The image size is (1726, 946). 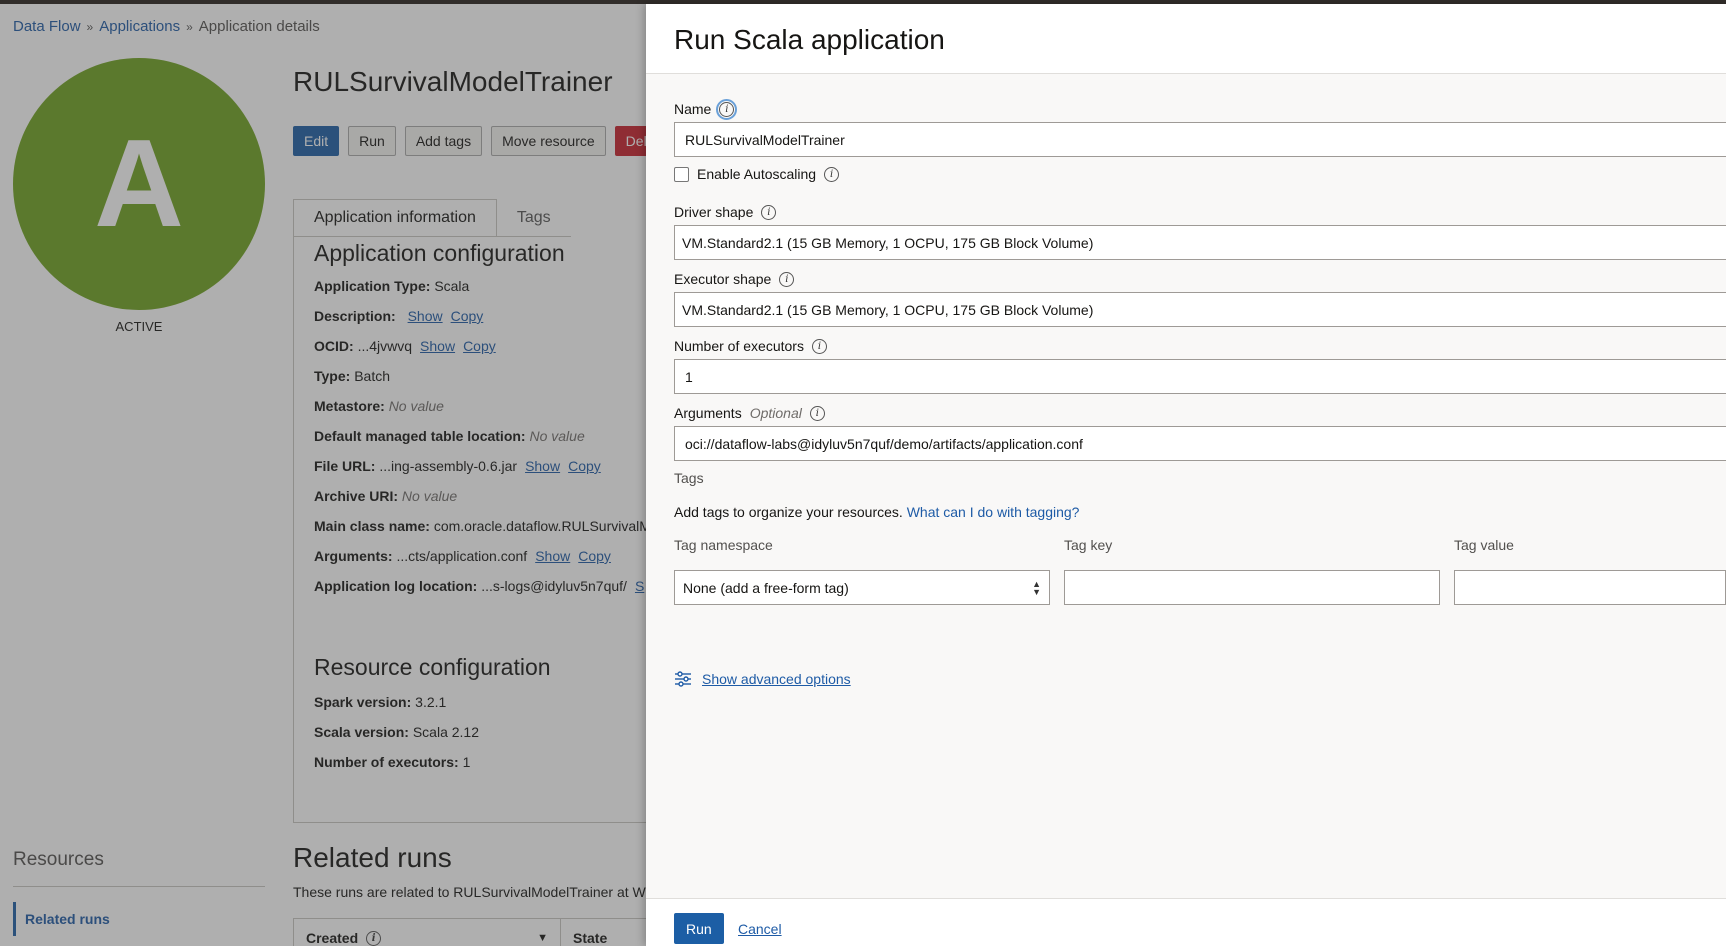 What do you see at coordinates (765, 139) in the screenshot?
I see `name-input-value: RULSurvivalModelTrainer` at bounding box center [765, 139].